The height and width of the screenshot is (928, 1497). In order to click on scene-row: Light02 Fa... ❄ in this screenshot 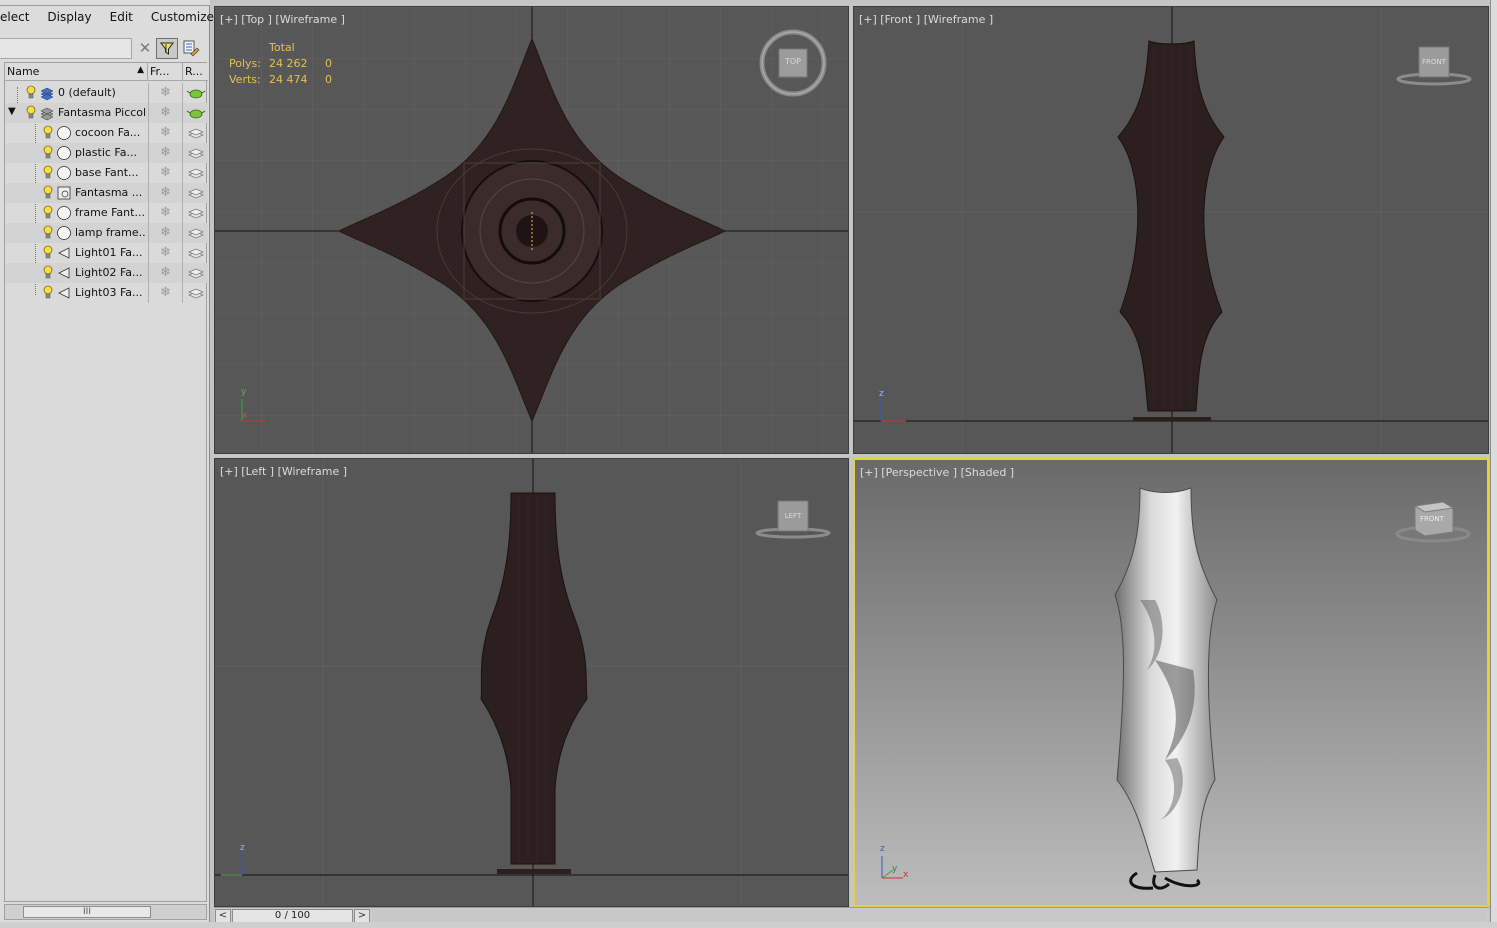, I will do `click(106, 273)`.